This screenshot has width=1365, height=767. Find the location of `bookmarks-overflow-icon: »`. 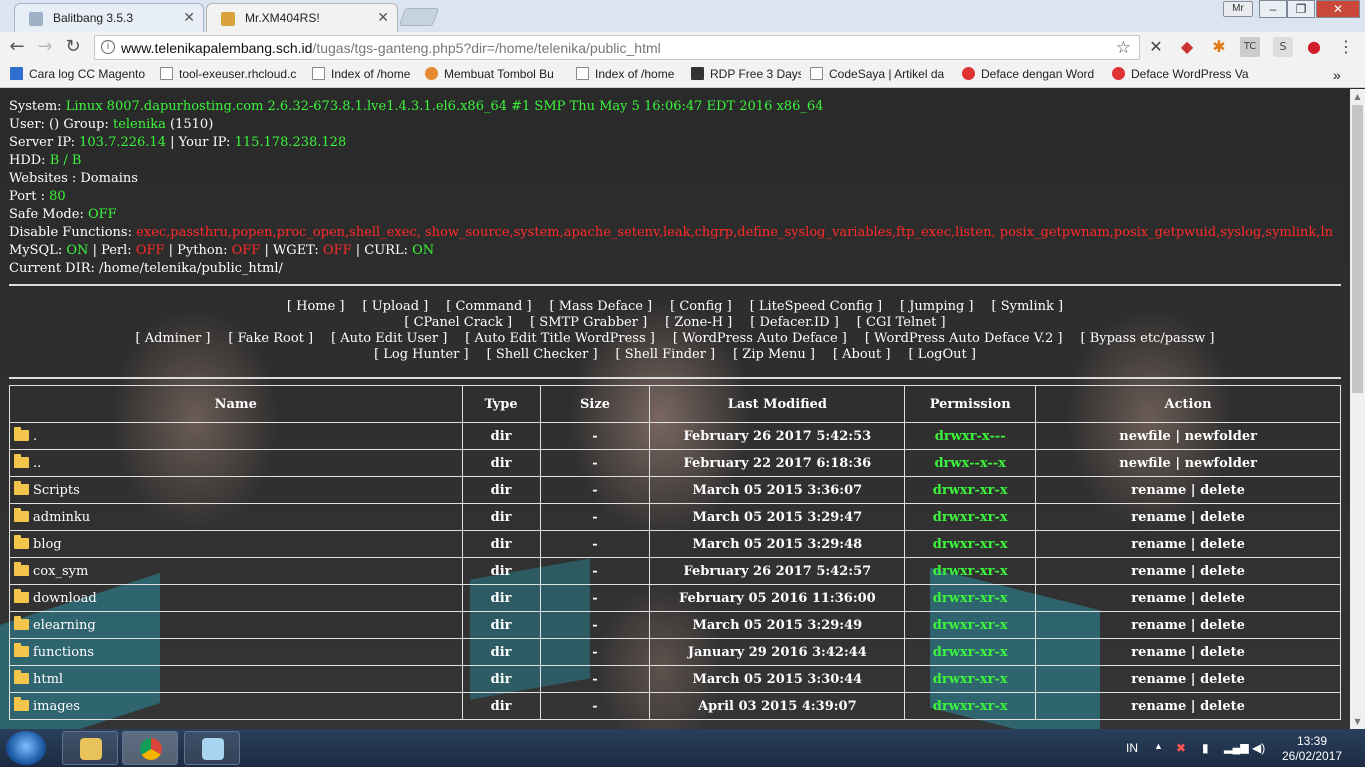

bookmarks-overflow-icon: » is located at coordinates (1337, 75).